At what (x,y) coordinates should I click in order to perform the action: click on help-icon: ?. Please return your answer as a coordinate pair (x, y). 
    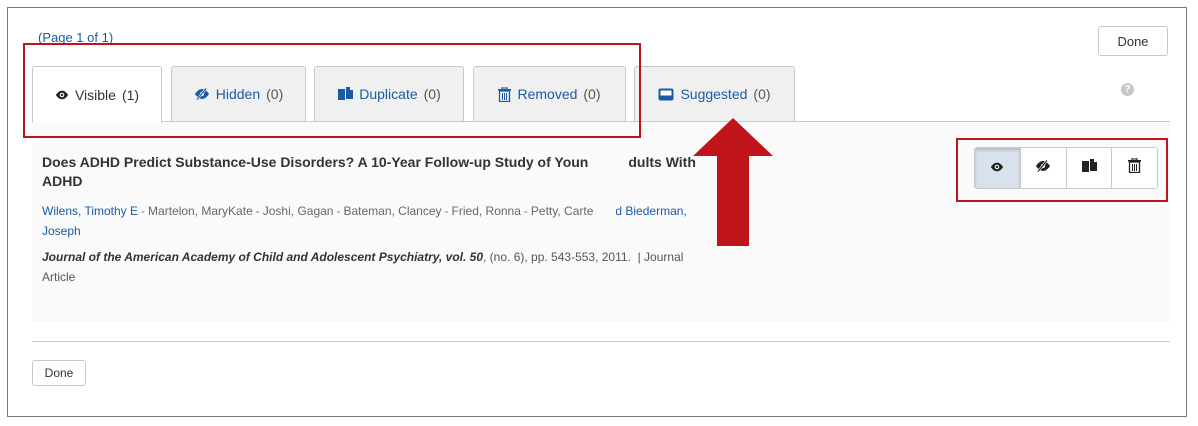
    Looking at the image, I should click on (1127, 89).